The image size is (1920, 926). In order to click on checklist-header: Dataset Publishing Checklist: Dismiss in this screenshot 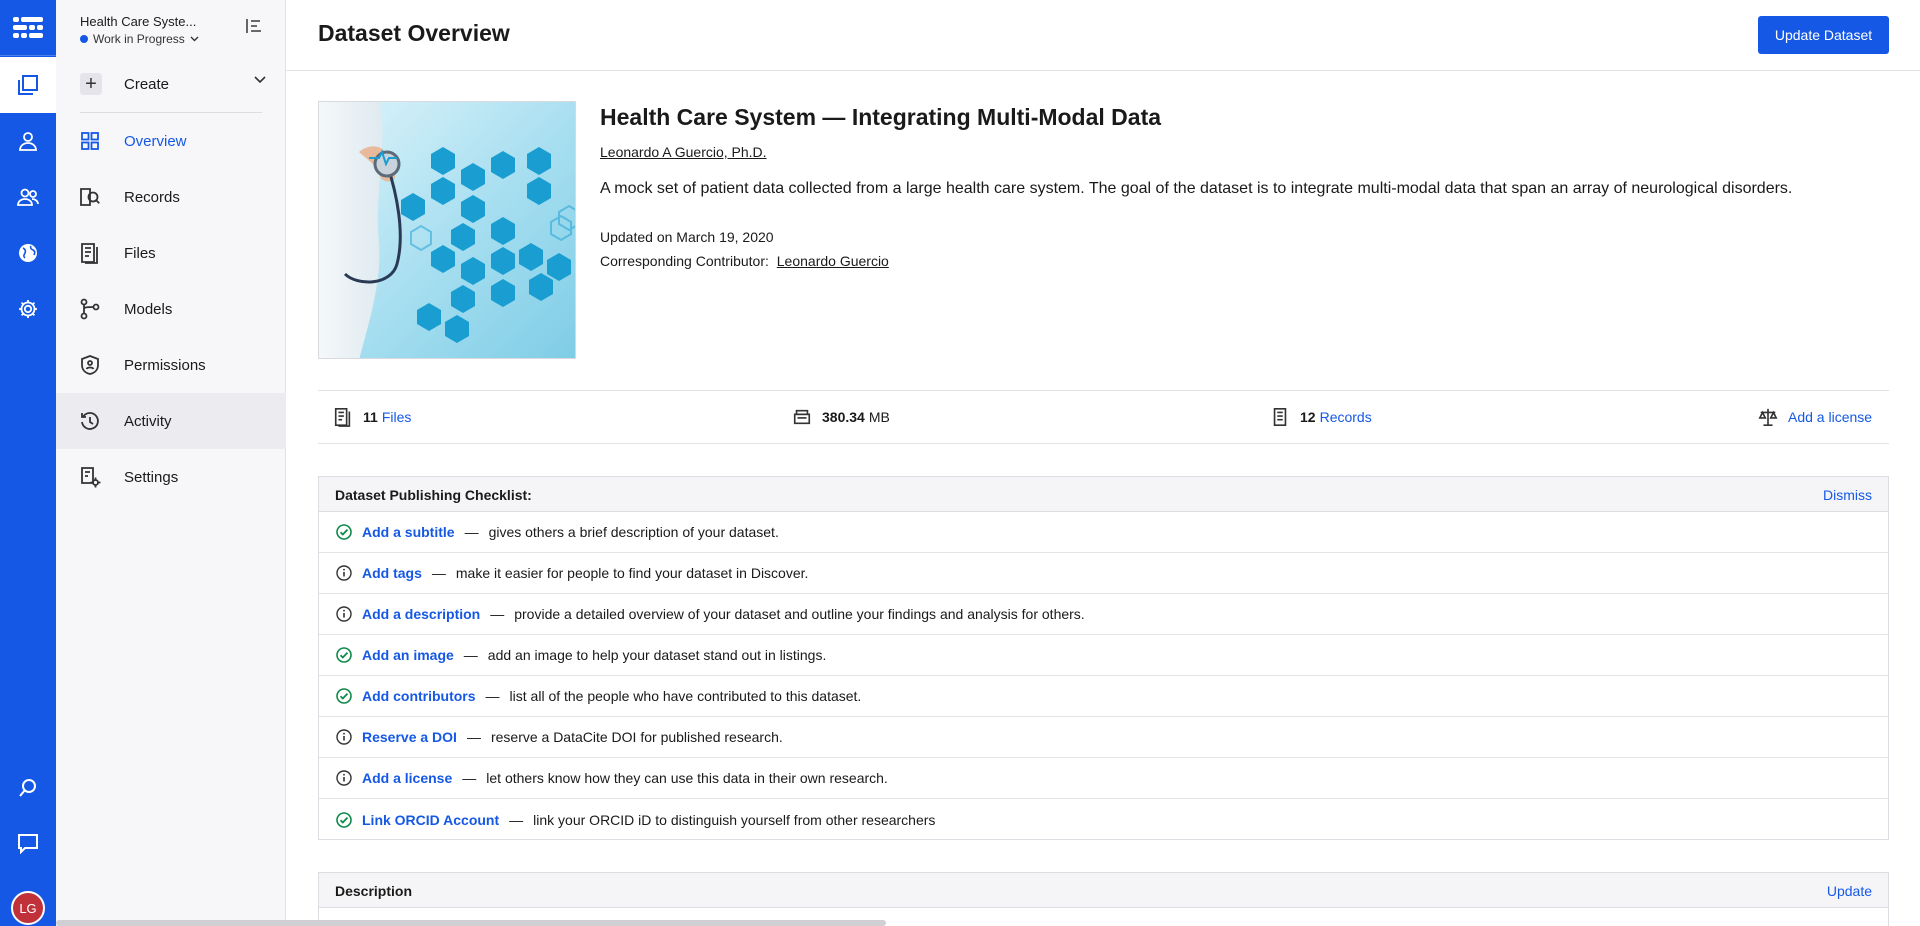, I will do `click(1103, 494)`.